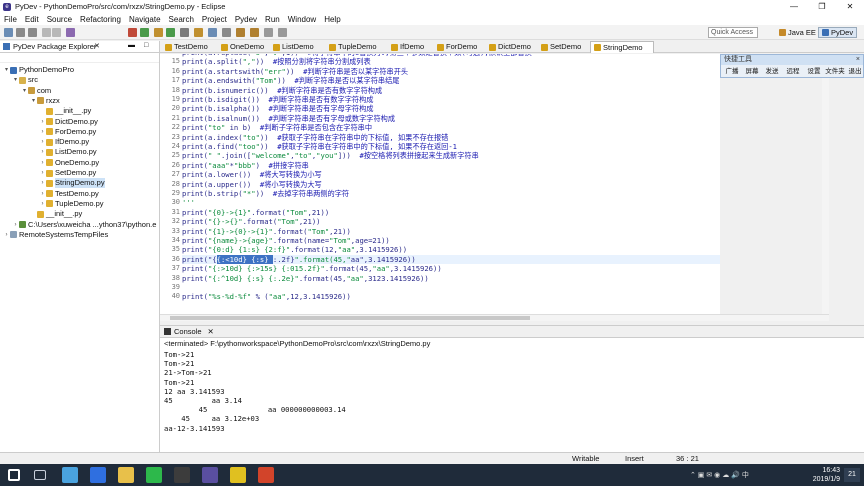 The image size is (864, 486). What do you see at coordinates (276, 61) in the screenshot?
I see `code-line: print(a.split(",")) #按照分割将字符串分割成列表` at bounding box center [276, 61].